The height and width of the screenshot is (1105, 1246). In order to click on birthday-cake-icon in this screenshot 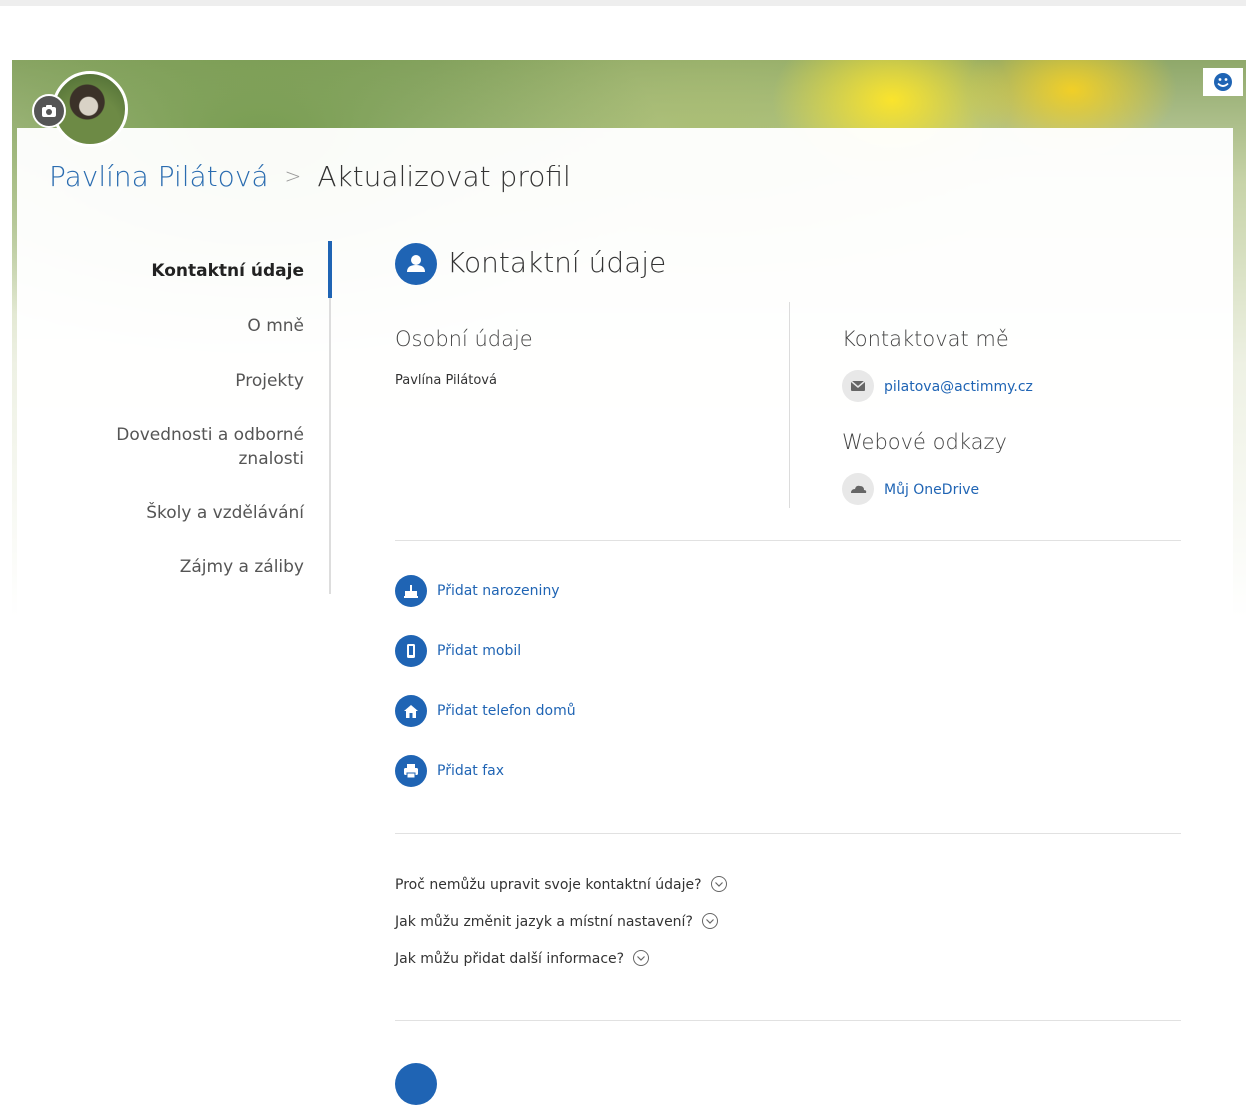, I will do `click(411, 591)`.